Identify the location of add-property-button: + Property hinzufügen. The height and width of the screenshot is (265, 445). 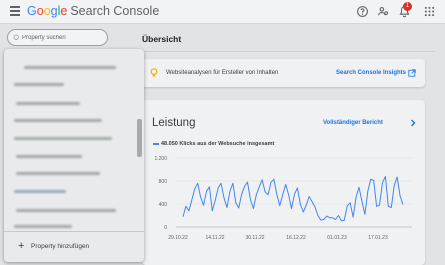
(74, 247).